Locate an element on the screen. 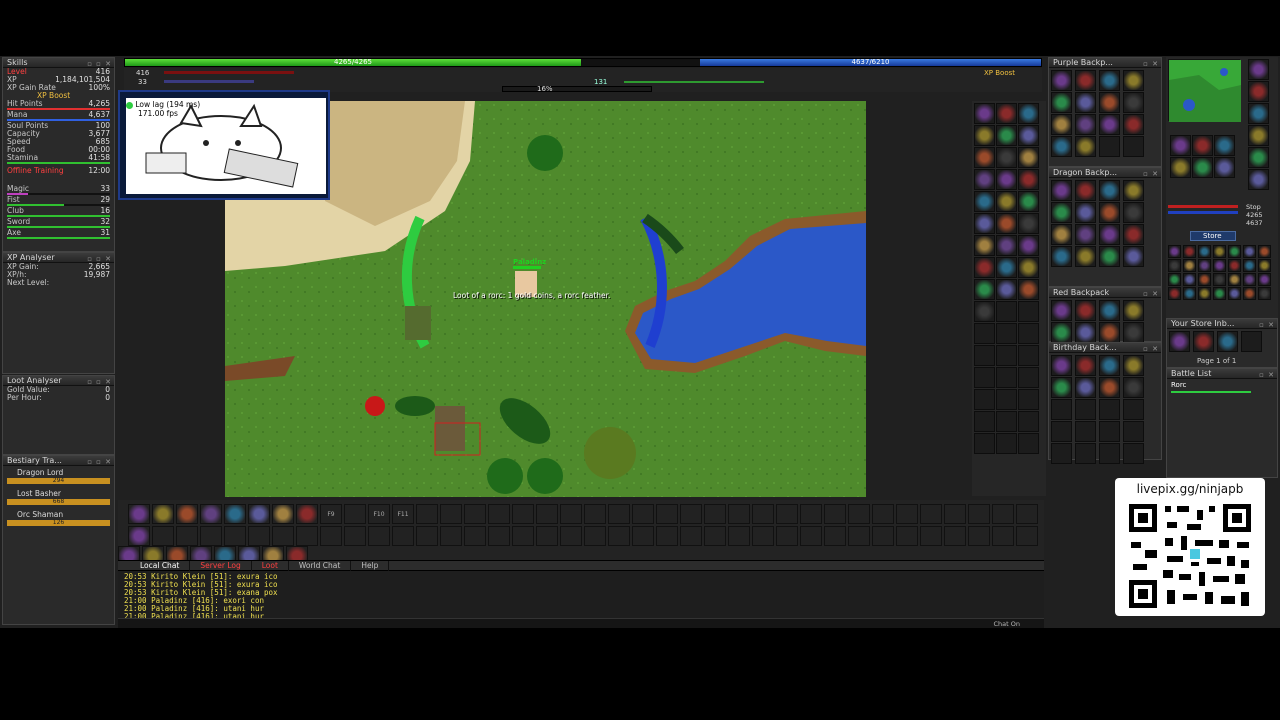 Image resolution: width=1280 pixels, height=720 pixels. minimap is located at coordinates (1204, 90).